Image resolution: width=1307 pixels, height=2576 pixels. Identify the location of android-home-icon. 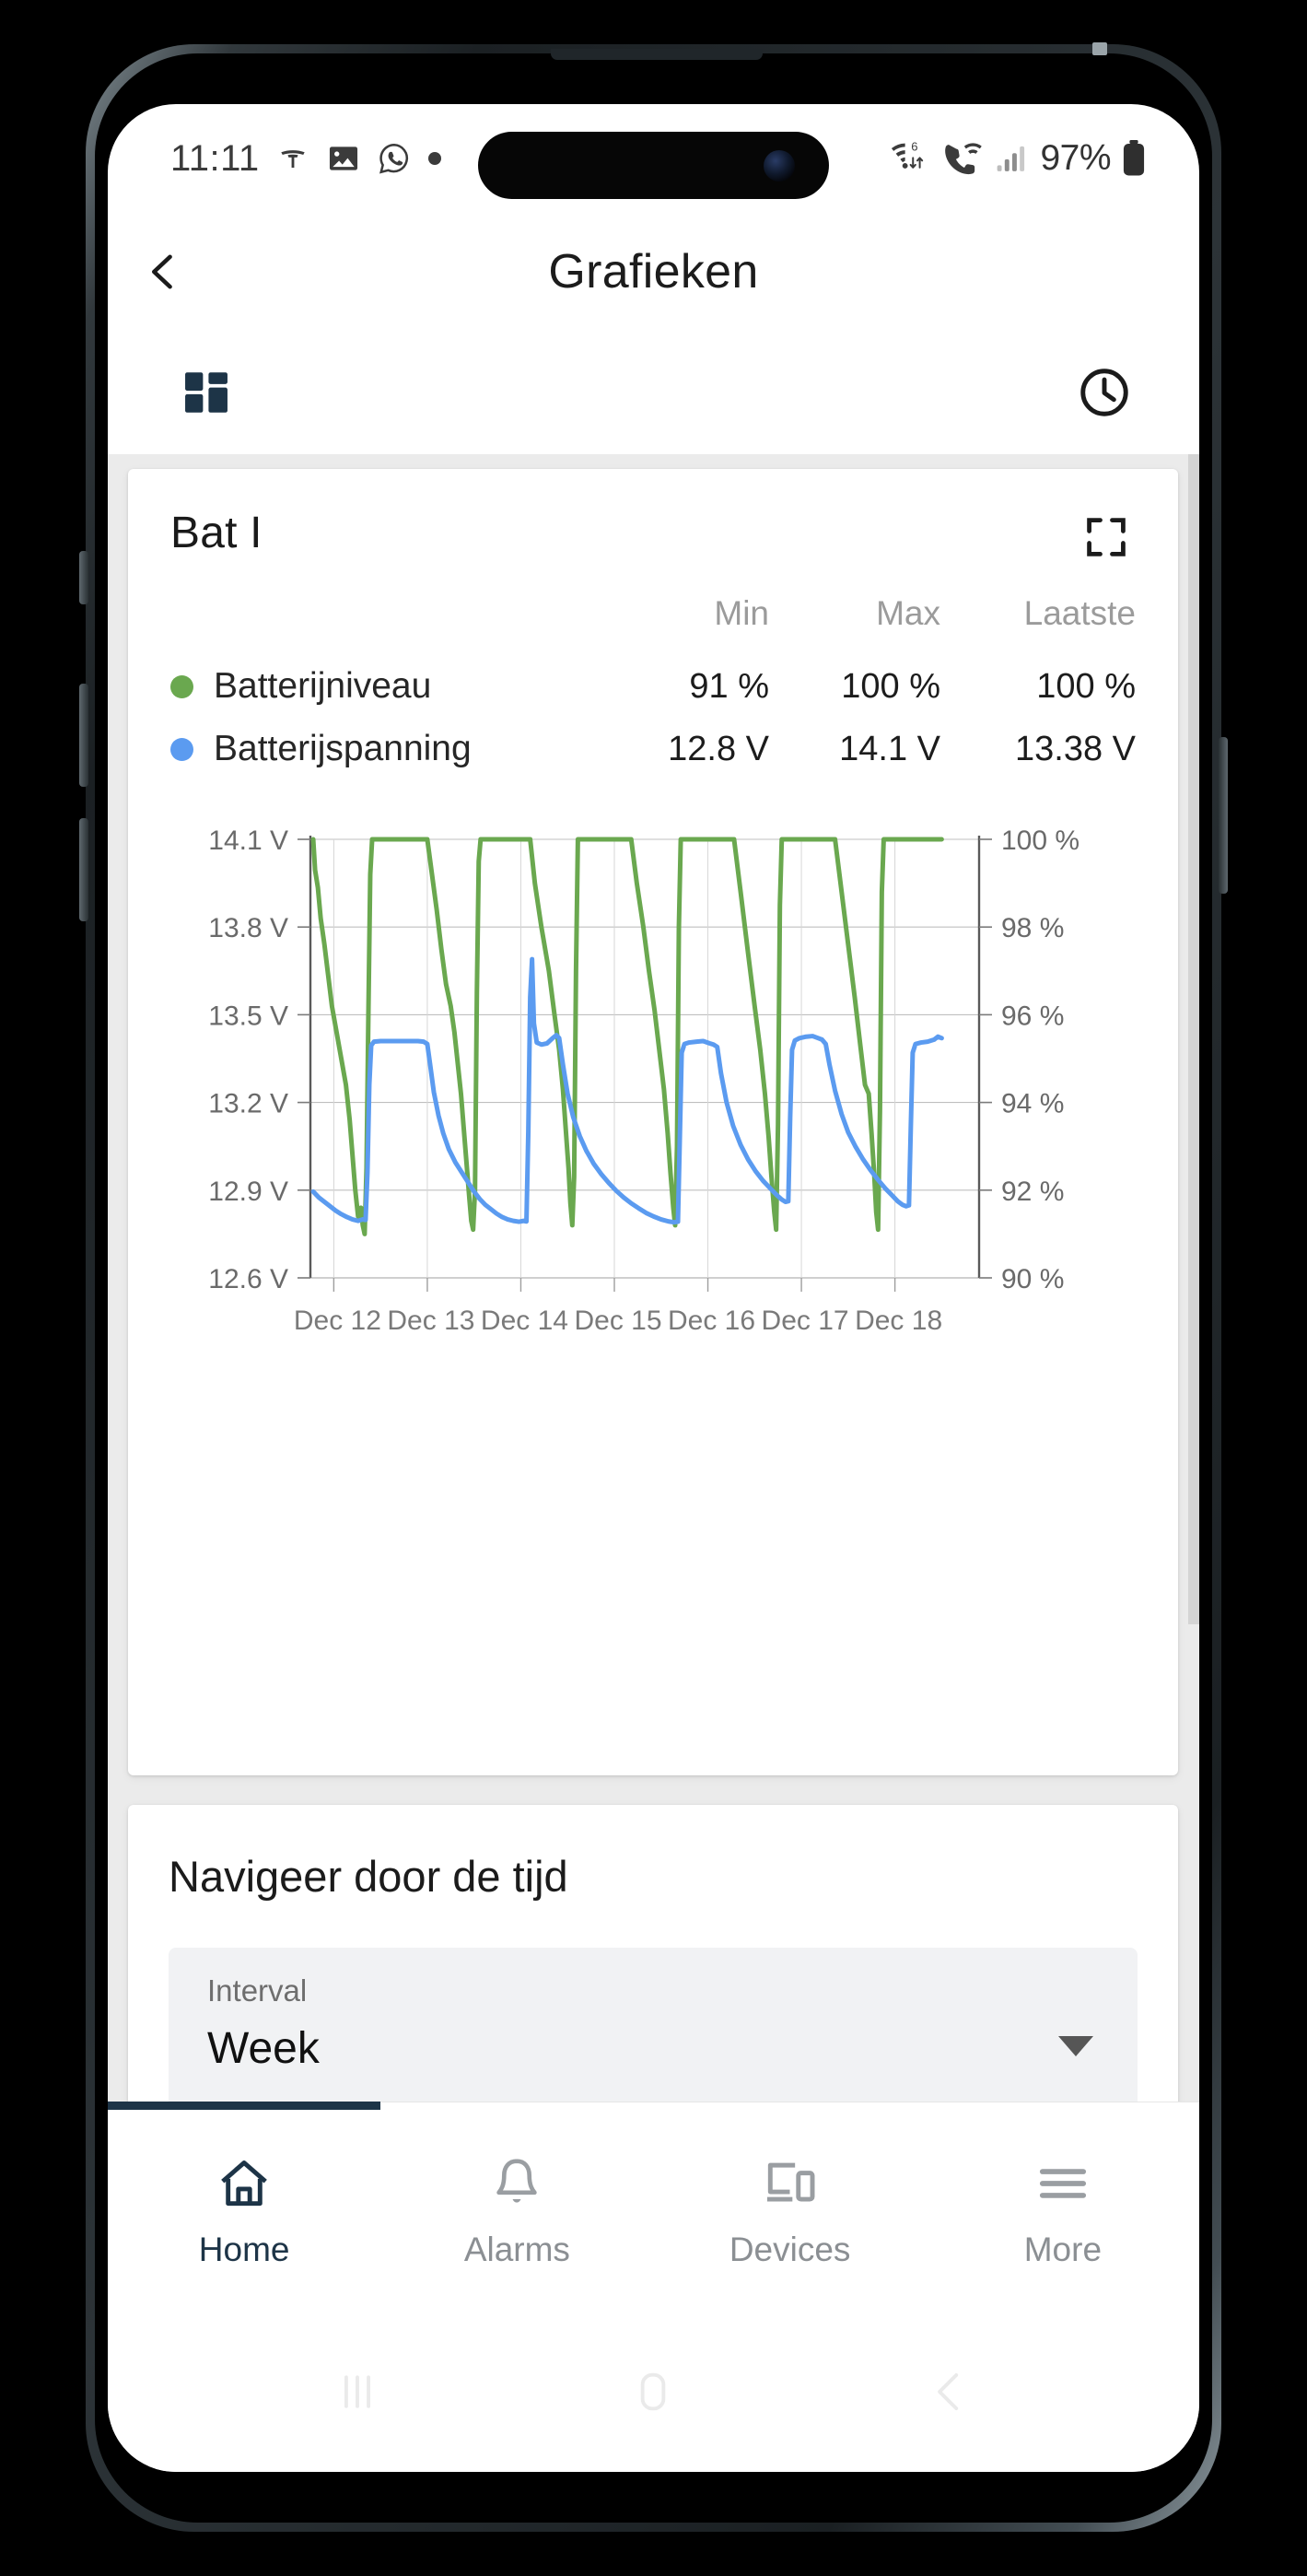
(653, 2391).